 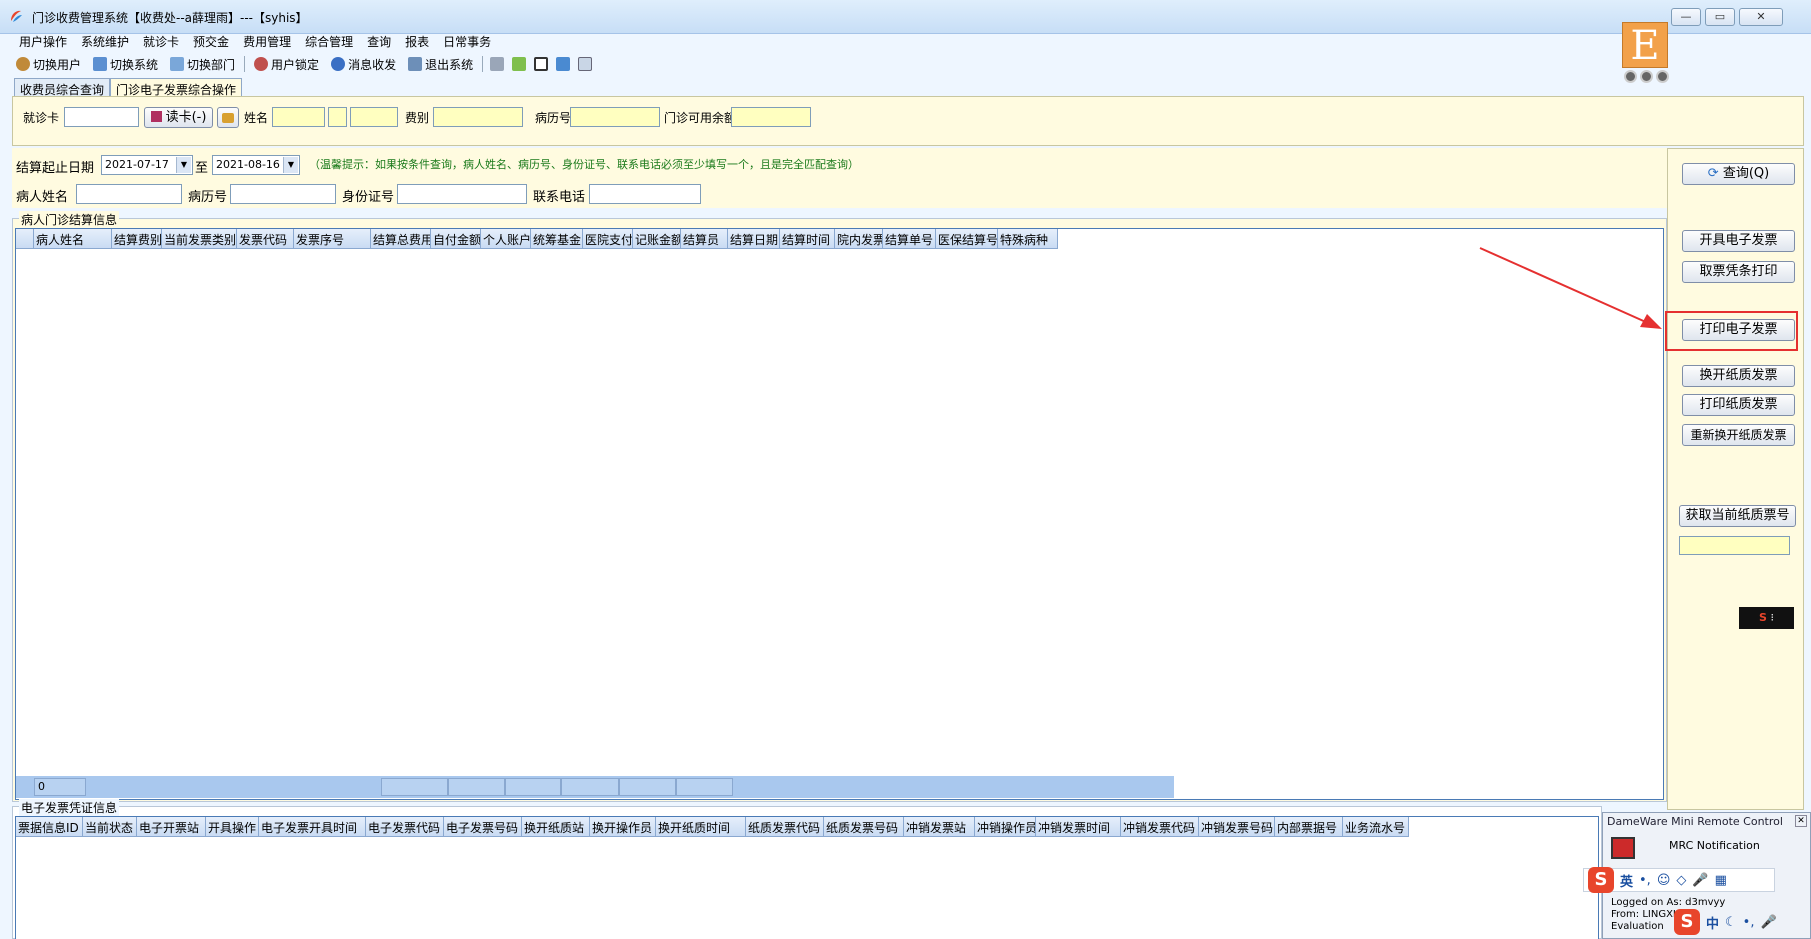 What do you see at coordinates (405, 827) in the screenshot?
I see `einvoice-column-header: 电子发票代码` at bounding box center [405, 827].